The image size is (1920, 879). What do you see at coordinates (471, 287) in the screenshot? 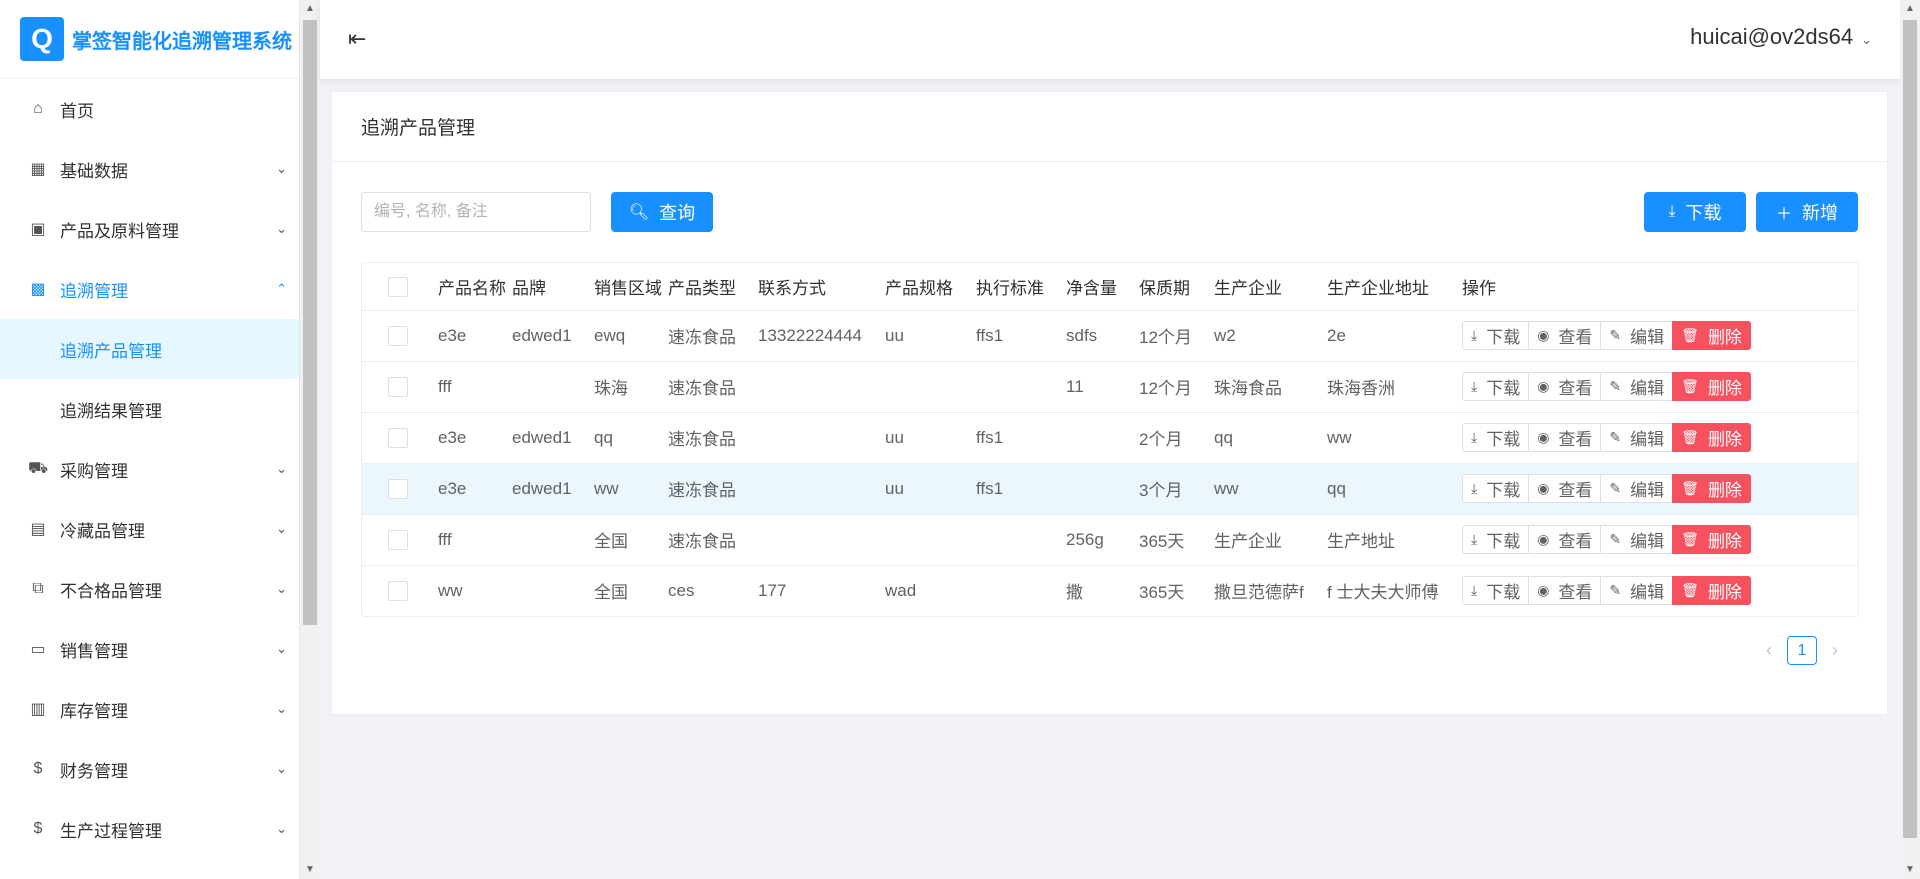
I see `column-header: 产品名称` at bounding box center [471, 287].